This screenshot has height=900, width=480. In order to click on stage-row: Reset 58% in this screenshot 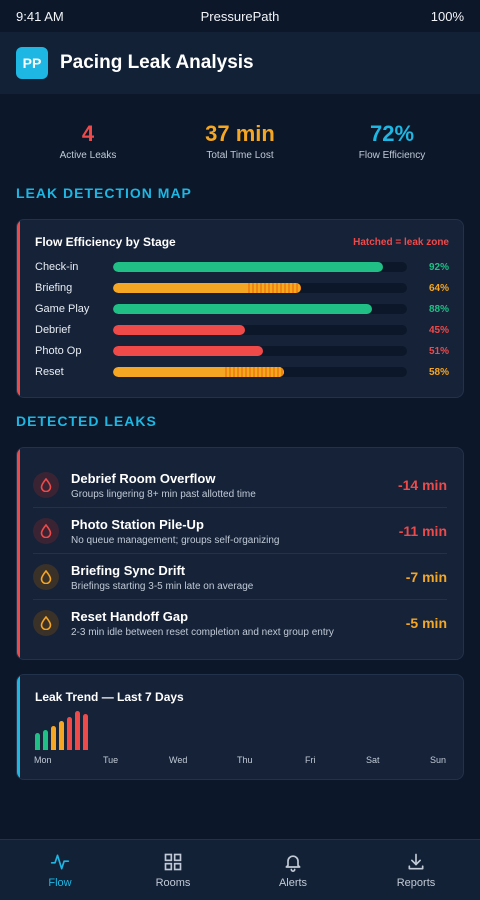, I will do `click(242, 372)`.